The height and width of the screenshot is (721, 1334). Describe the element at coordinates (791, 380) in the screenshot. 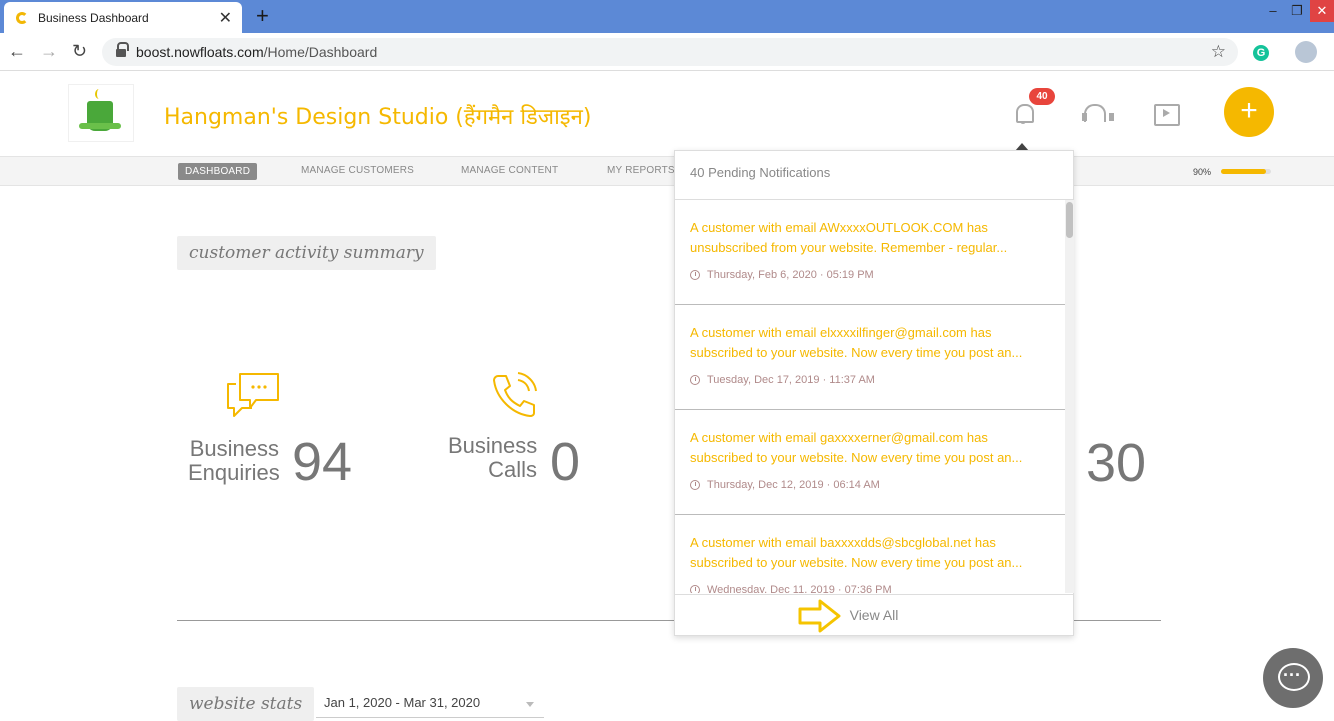

I see `notification-time-text: Tuesday, Dec 17, 2019 · 11:37 AM` at that location.